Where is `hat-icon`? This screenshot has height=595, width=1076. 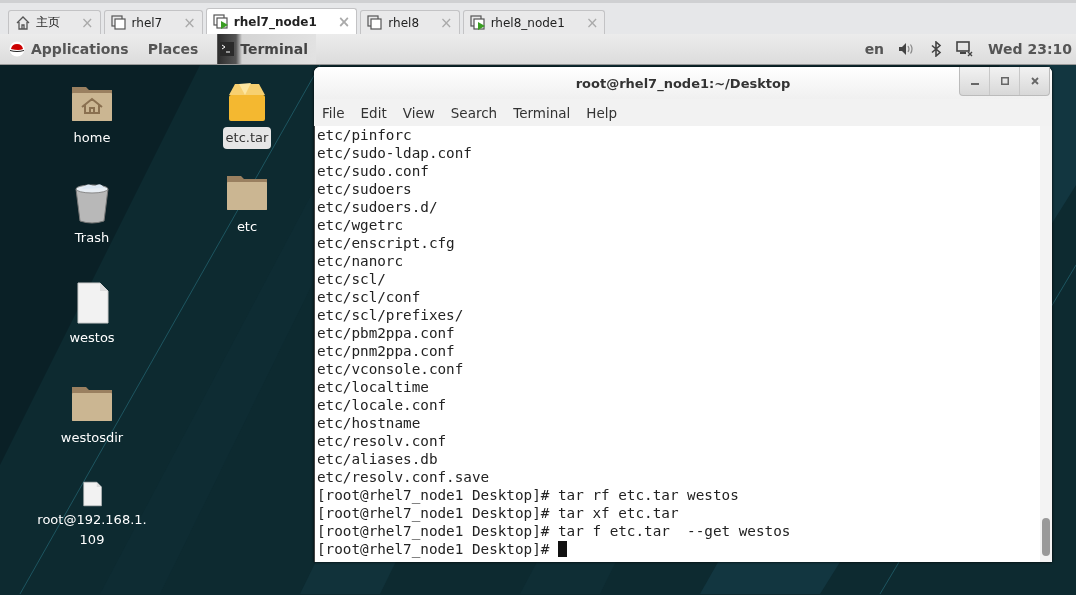
hat-icon is located at coordinates (17, 49).